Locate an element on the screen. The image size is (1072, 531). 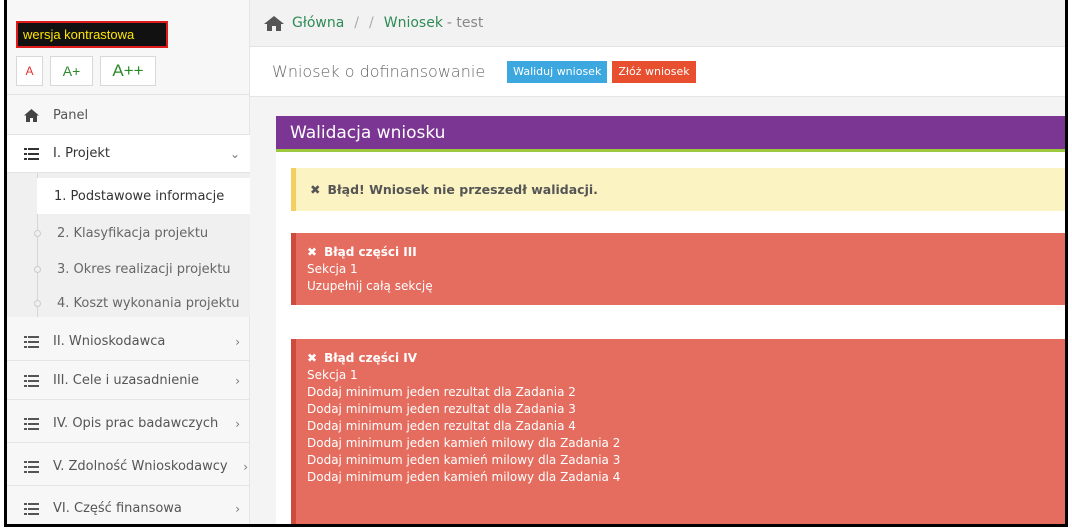
sidebar-item-opis: IV. Opis prac badawczych › is located at coordinates (128, 424).